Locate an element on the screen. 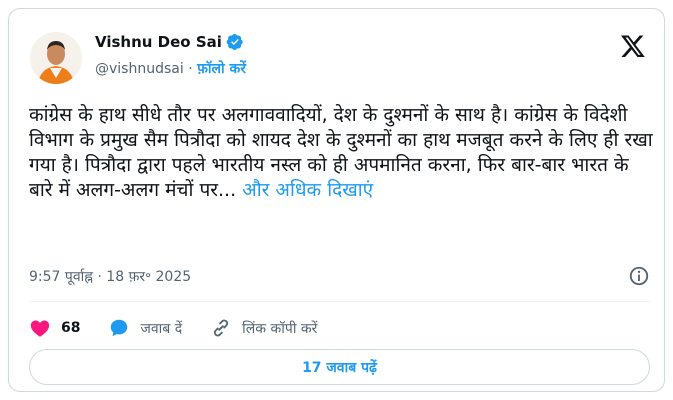 The height and width of the screenshot is (400, 673). reply-label: जवाब दें is located at coordinates (161, 328).